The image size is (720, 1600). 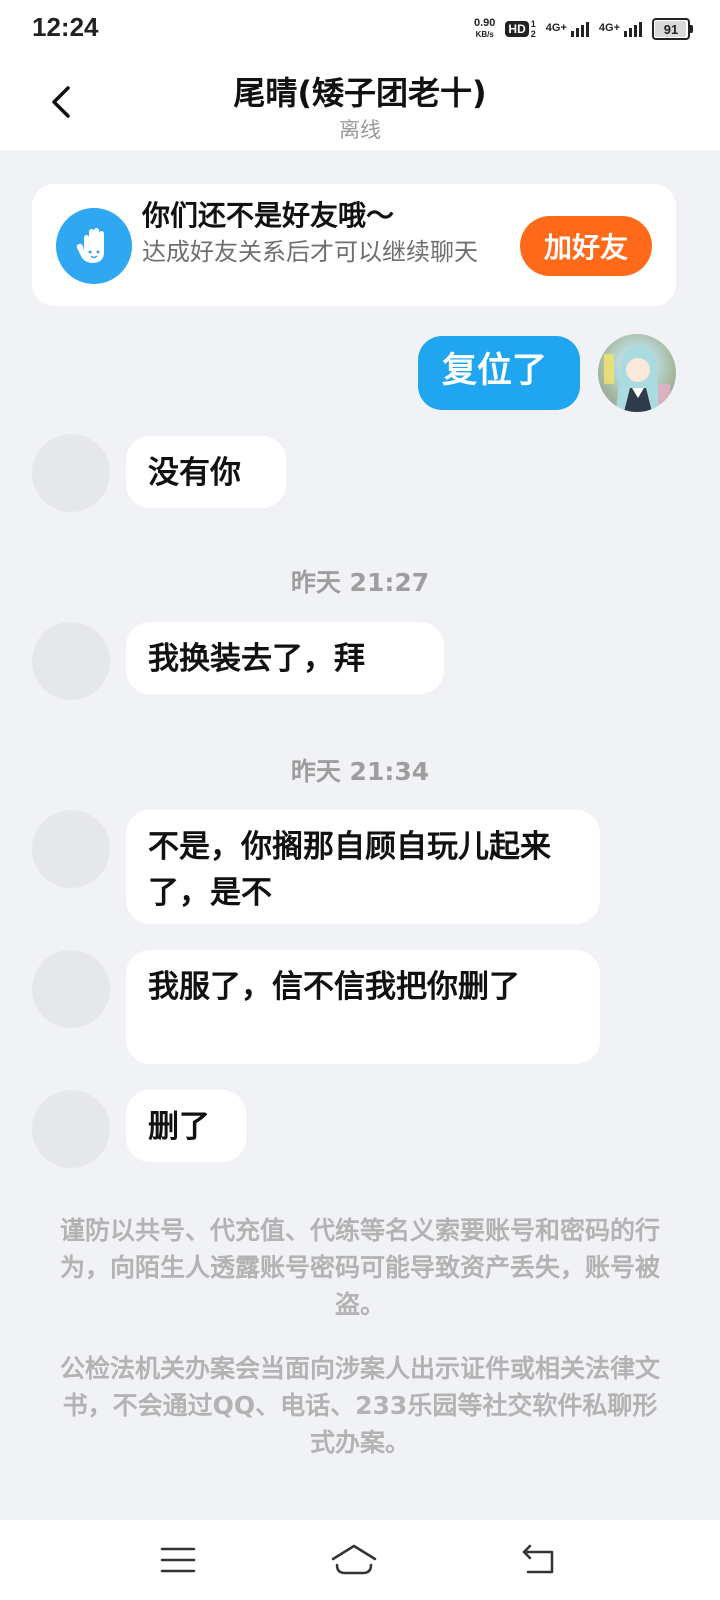 I want to click on back-nav-button, so click(x=538, y=1560).